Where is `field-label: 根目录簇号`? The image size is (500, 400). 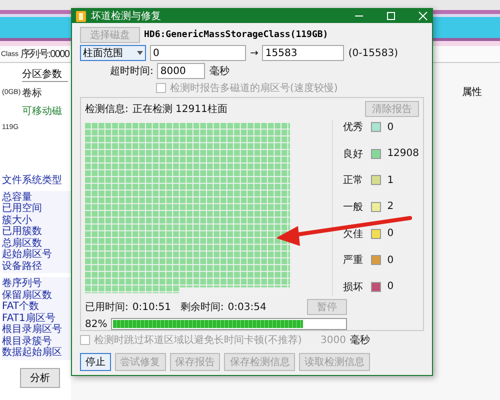
field-label: 根目录簇号 is located at coordinates (27, 341).